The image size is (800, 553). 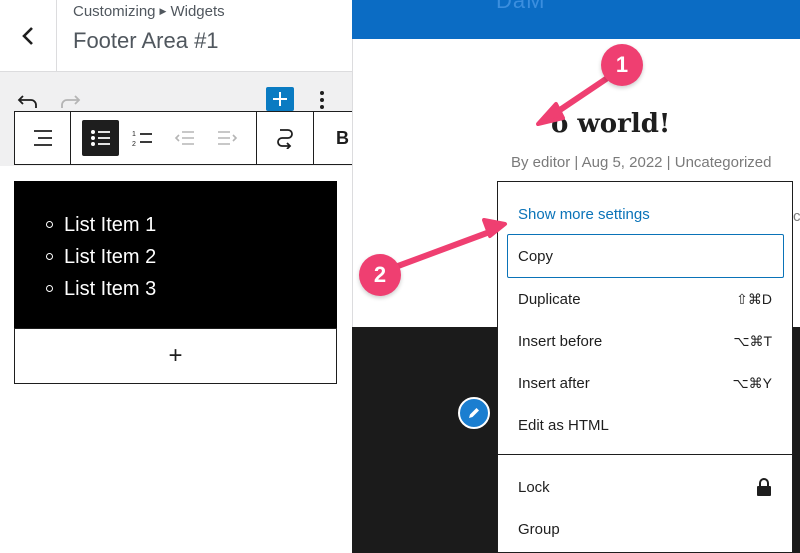 What do you see at coordinates (645, 383) in the screenshot?
I see `menu-item-insert-after: Insert after ⌥⌘Y` at bounding box center [645, 383].